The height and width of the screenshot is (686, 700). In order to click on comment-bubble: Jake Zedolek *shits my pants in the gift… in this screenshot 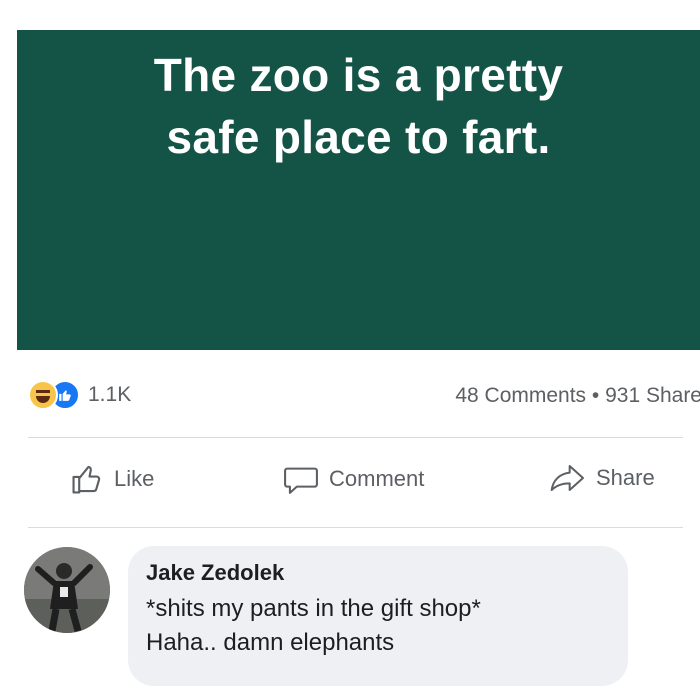, I will do `click(378, 616)`.